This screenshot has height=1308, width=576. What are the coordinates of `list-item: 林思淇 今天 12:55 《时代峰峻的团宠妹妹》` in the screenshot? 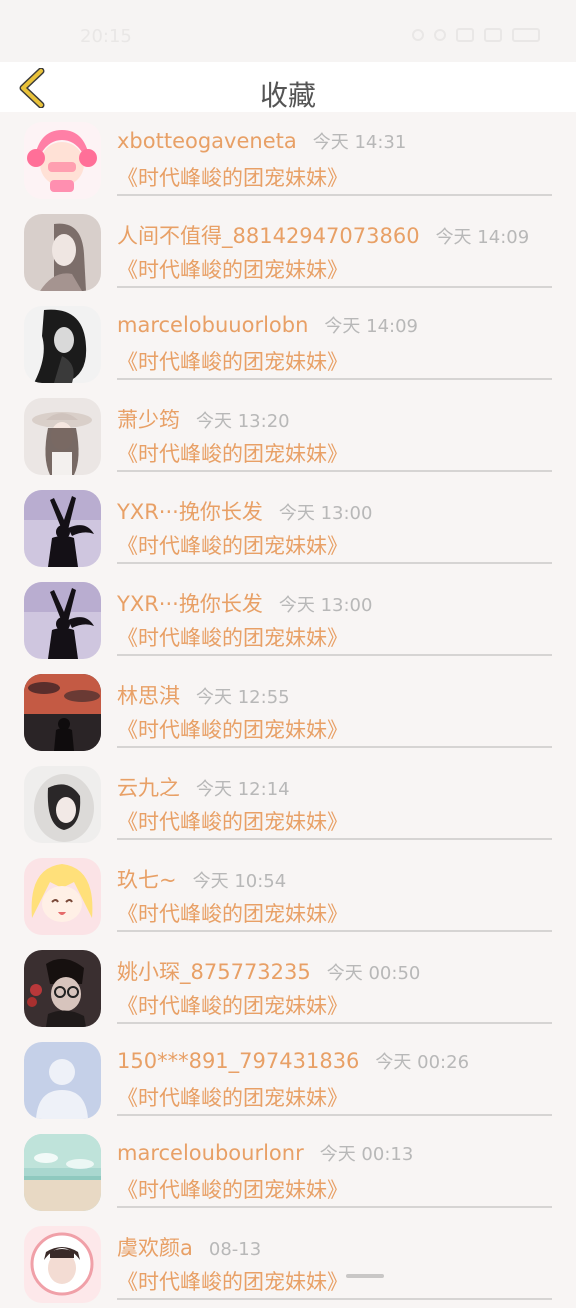 It's located at (288, 710).